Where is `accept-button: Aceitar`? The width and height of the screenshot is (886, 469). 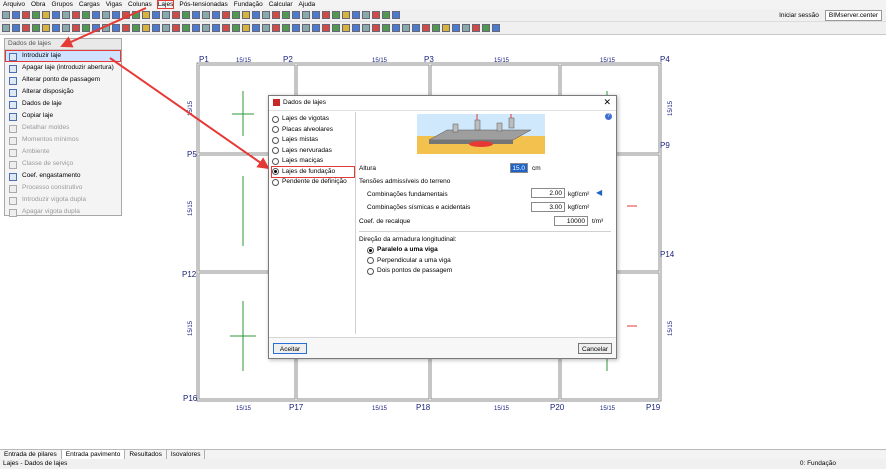
accept-button: Aceitar is located at coordinates (290, 348).